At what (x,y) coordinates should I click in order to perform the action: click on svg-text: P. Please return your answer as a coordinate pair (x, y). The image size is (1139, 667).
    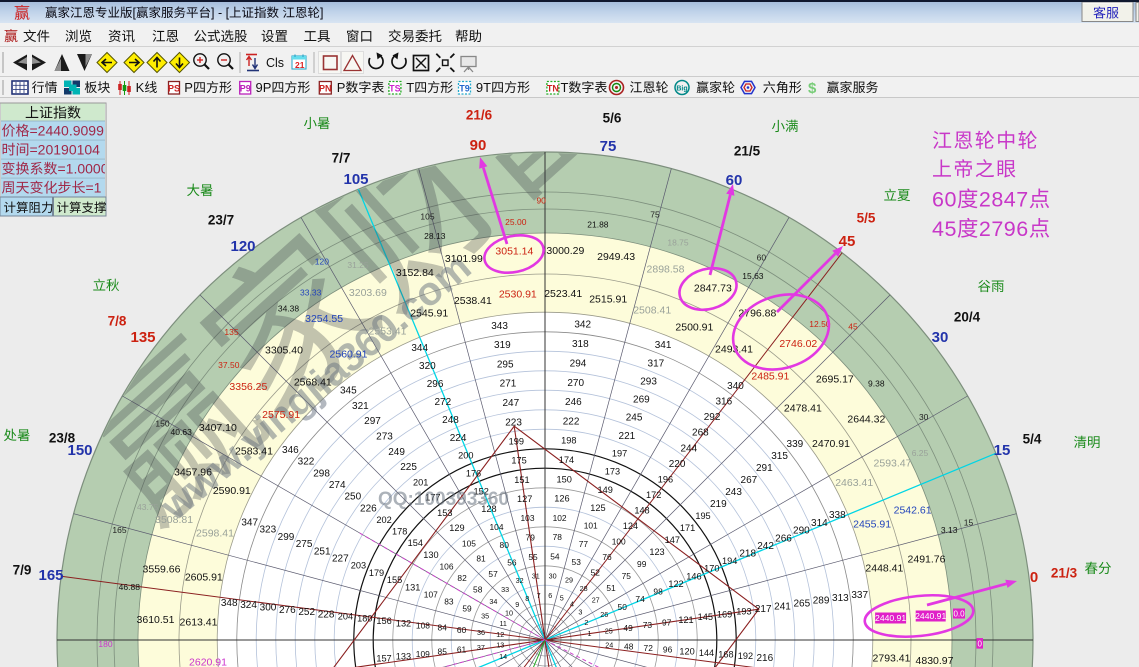
    Looking at the image, I should click on (341, 87).